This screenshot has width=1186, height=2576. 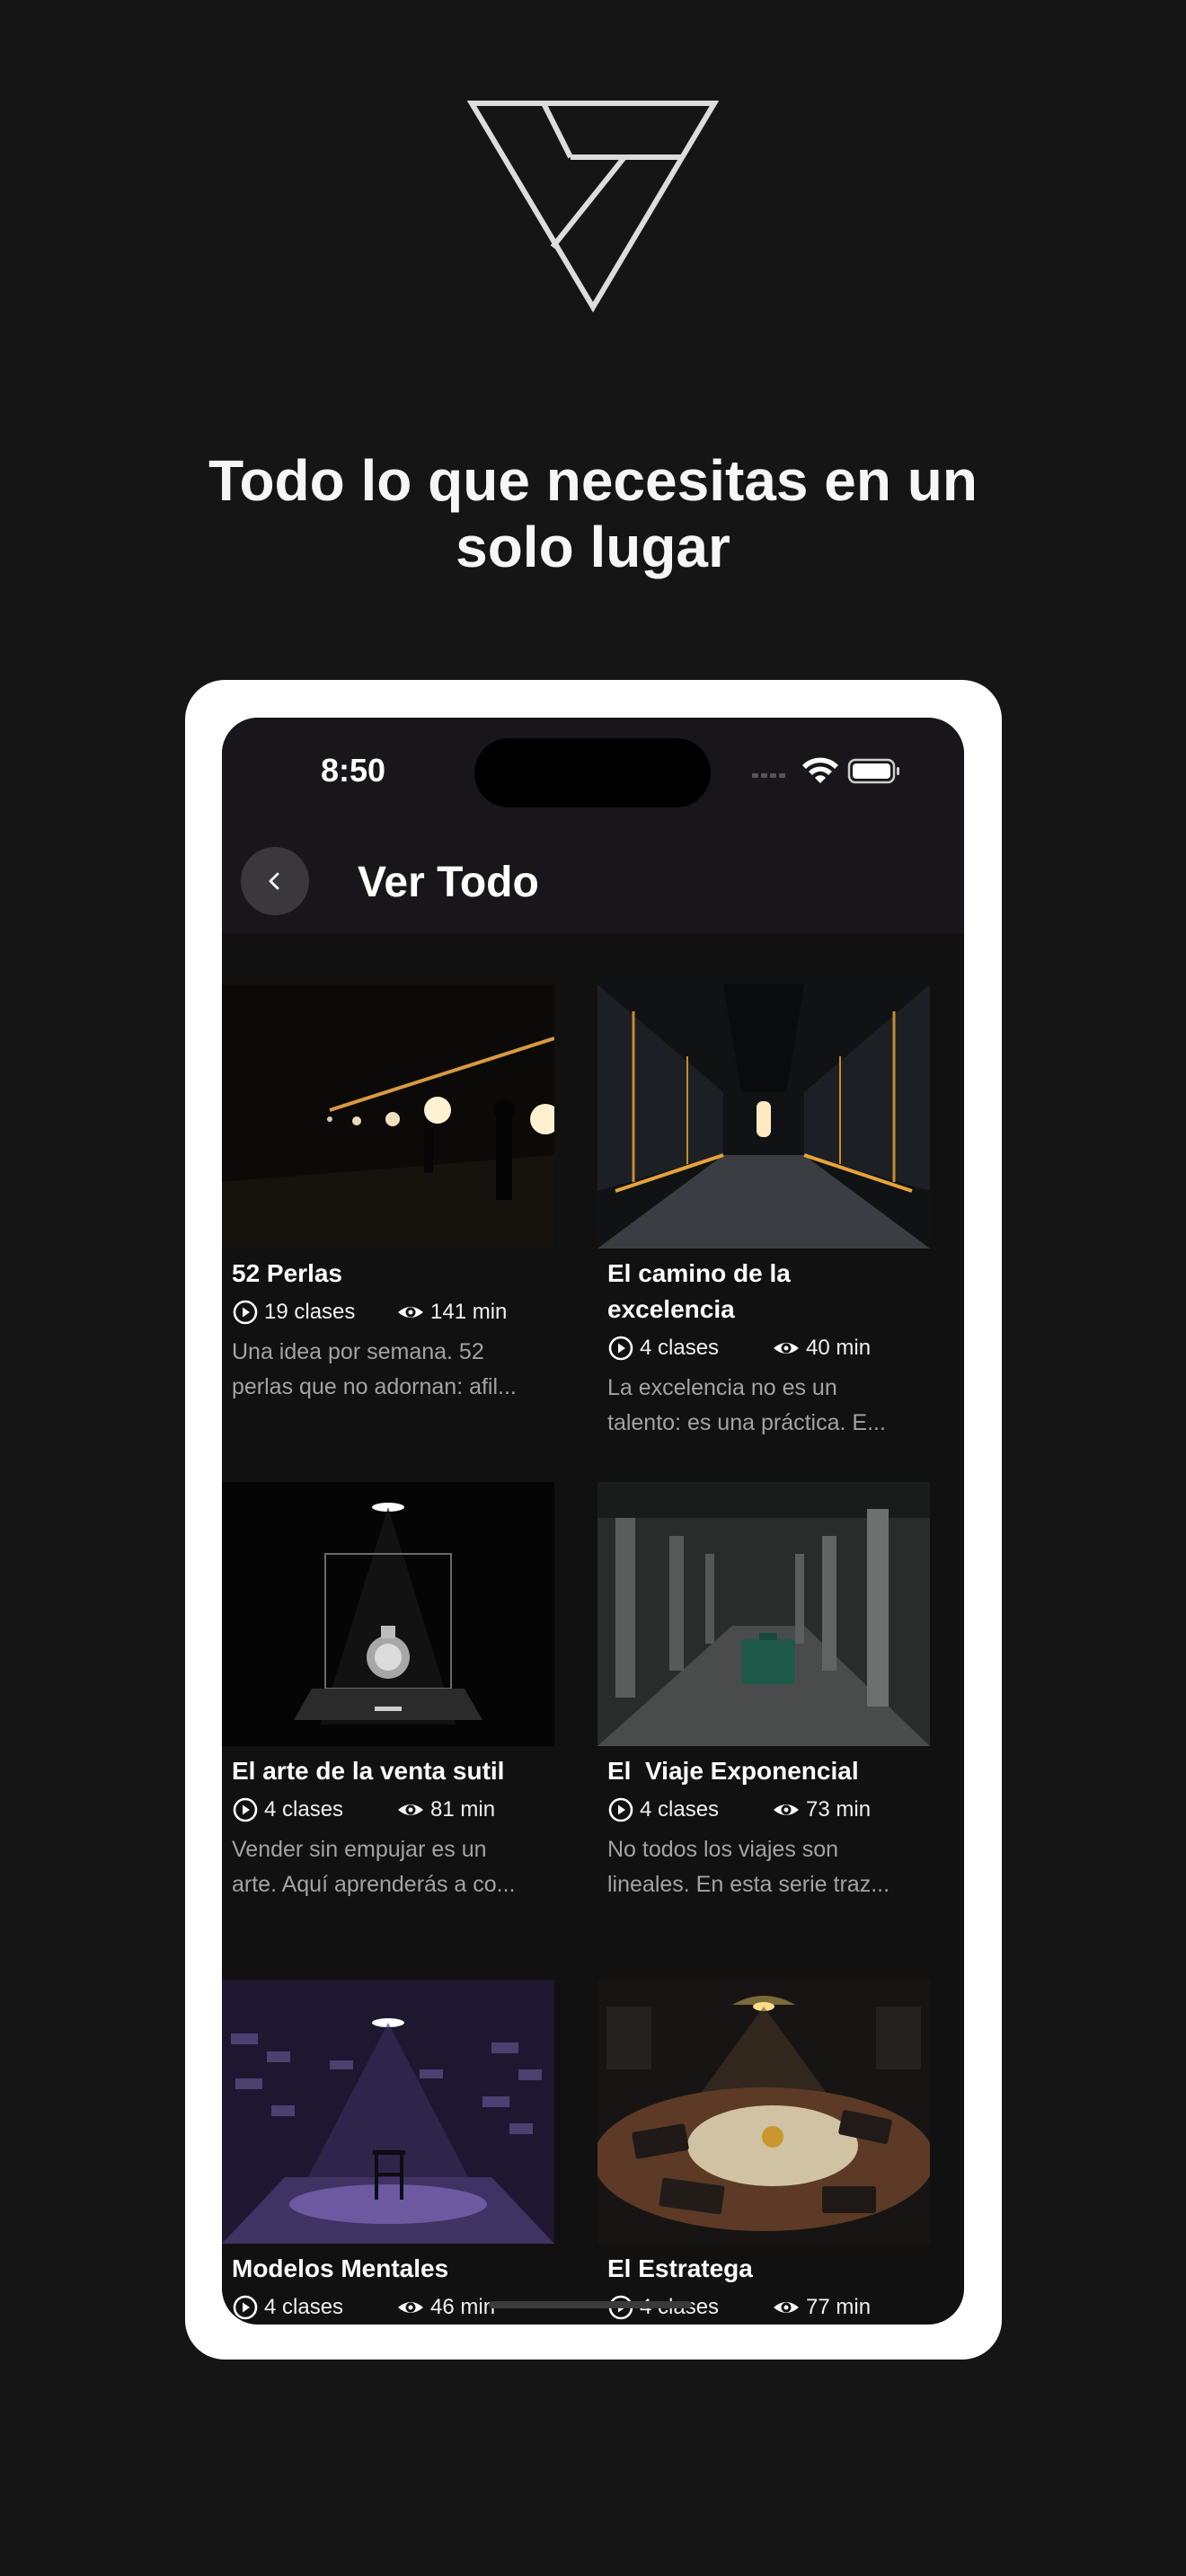 What do you see at coordinates (368, 1771) in the screenshot?
I see `course-title: El arte de la venta sutil` at bounding box center [368, 1771].